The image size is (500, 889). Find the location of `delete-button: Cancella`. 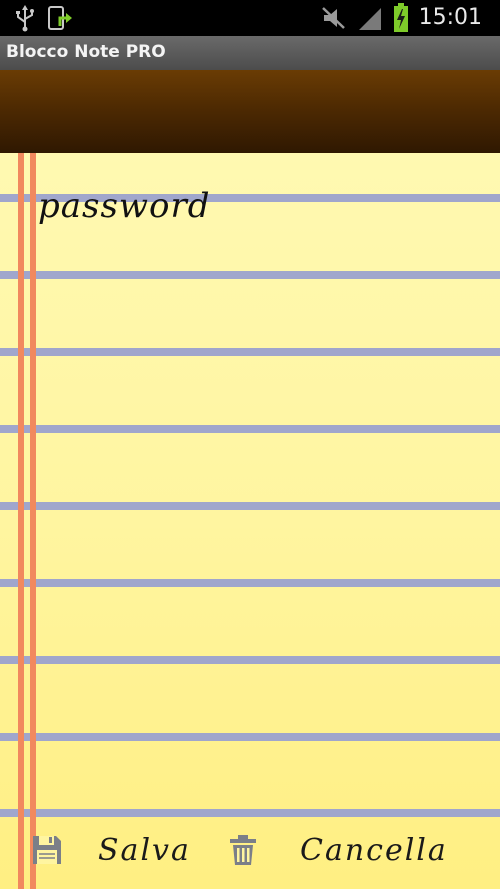

delete-button: Cancella is located at coordinates (337, 850).